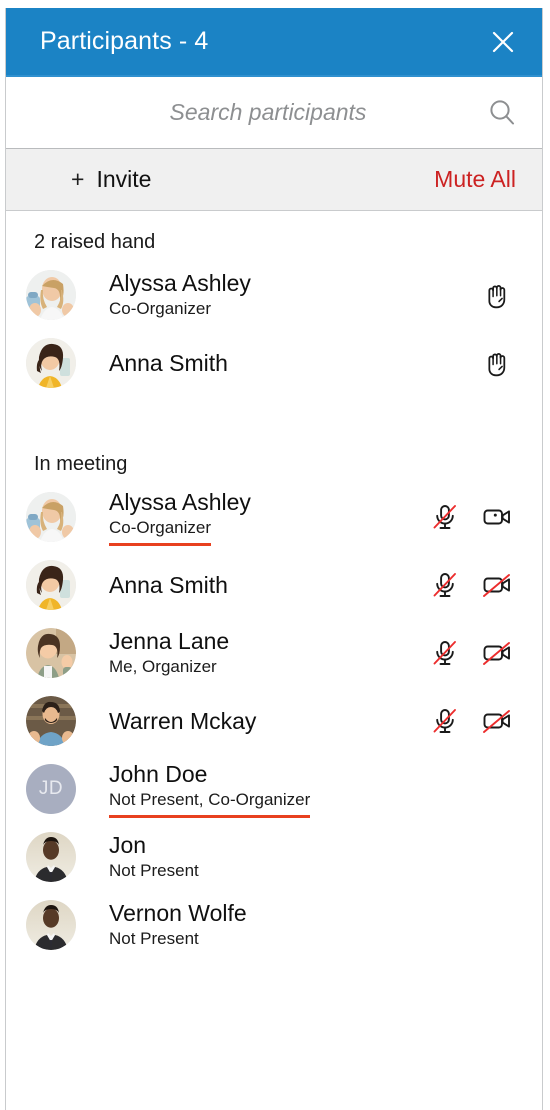  I want to click on participant-row: JD John Doe Not Present, Co-Organizer, so click(274, 789).